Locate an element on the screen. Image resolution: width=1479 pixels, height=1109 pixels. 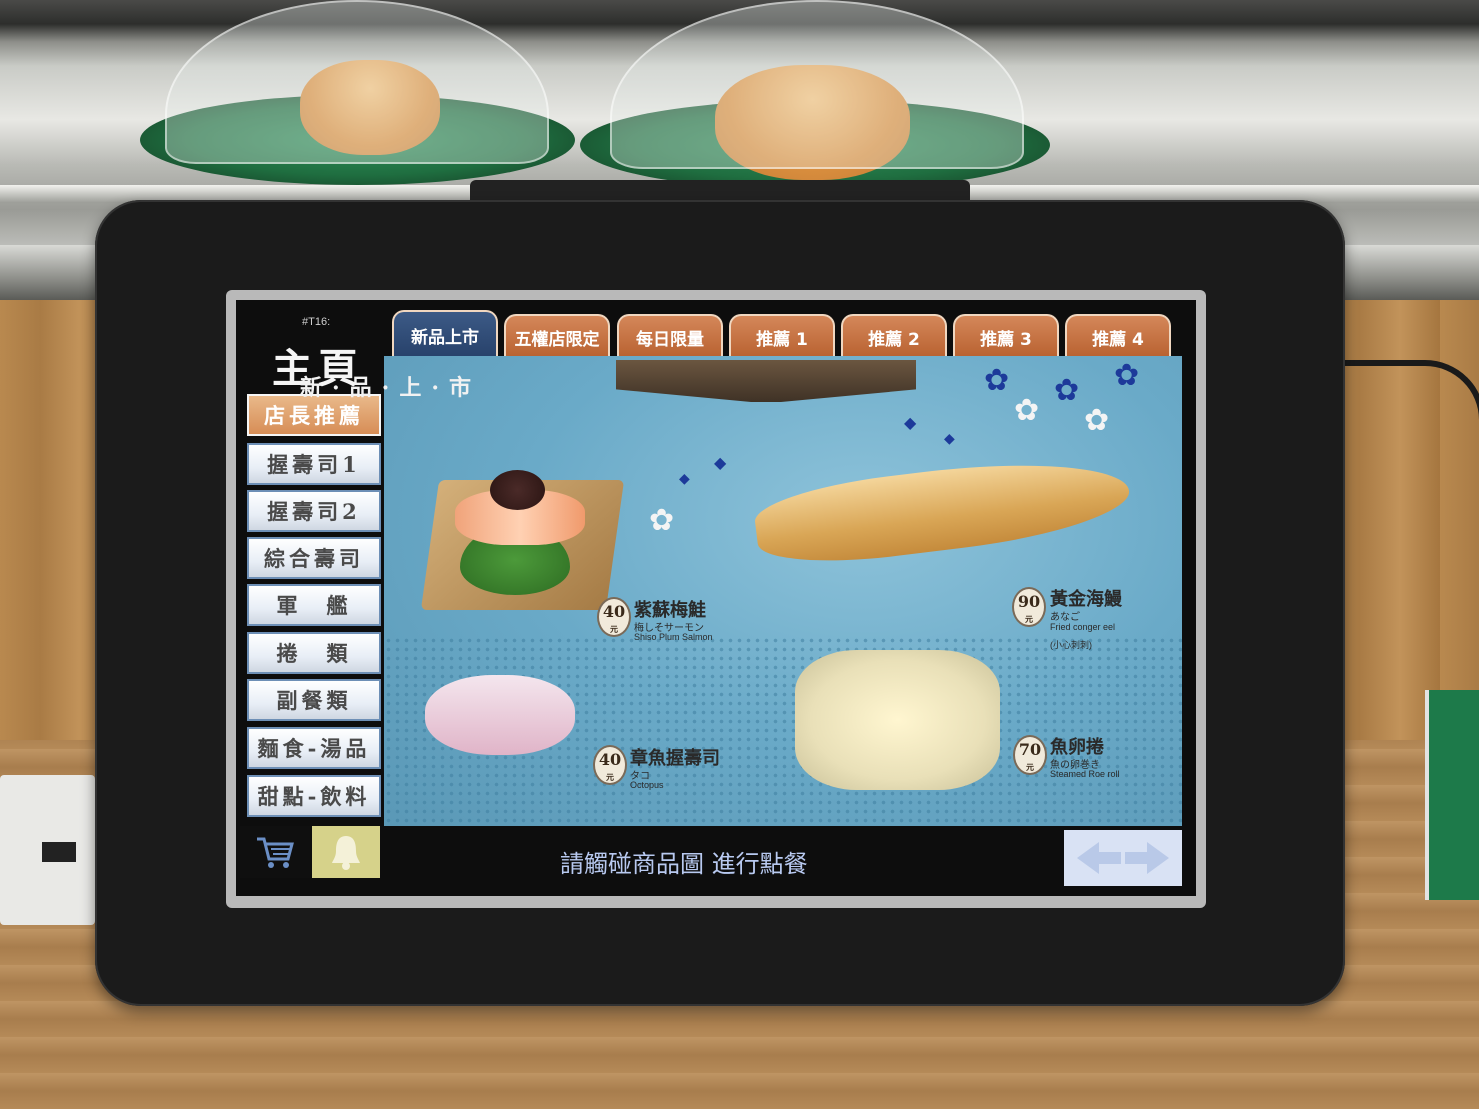
sidebar-item-nigiri-1: 握壽司1 is located at coordinates (314, 464).